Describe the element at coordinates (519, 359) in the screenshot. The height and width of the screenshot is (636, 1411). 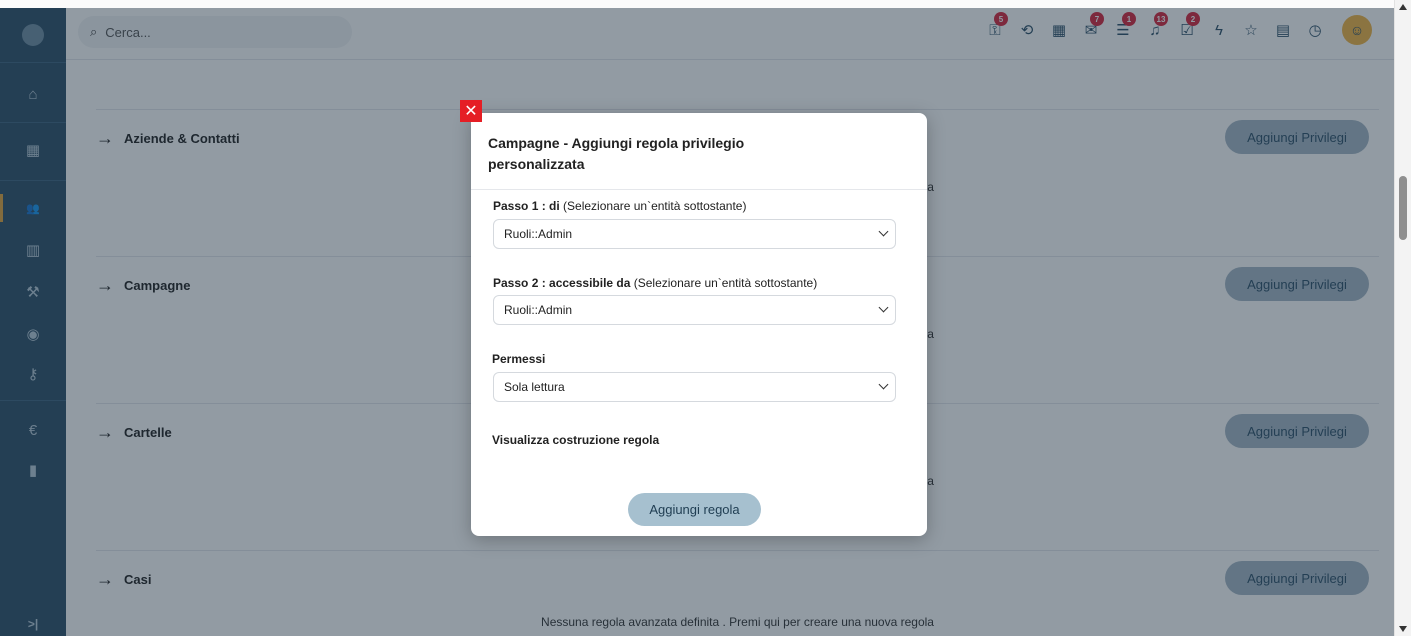
I see `permissions-label: Permessi` at that location.